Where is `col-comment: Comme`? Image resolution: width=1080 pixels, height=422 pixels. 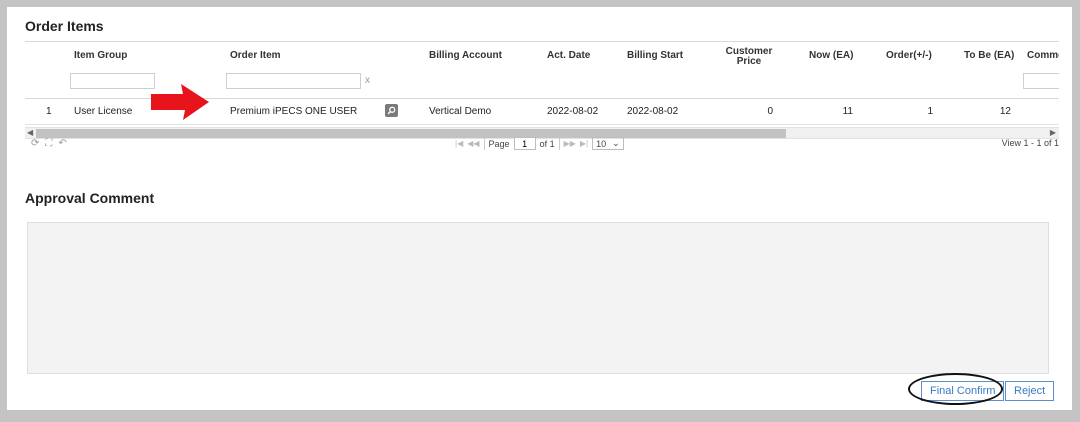 col-comment: Comme is located at coordinates (1043, 55).